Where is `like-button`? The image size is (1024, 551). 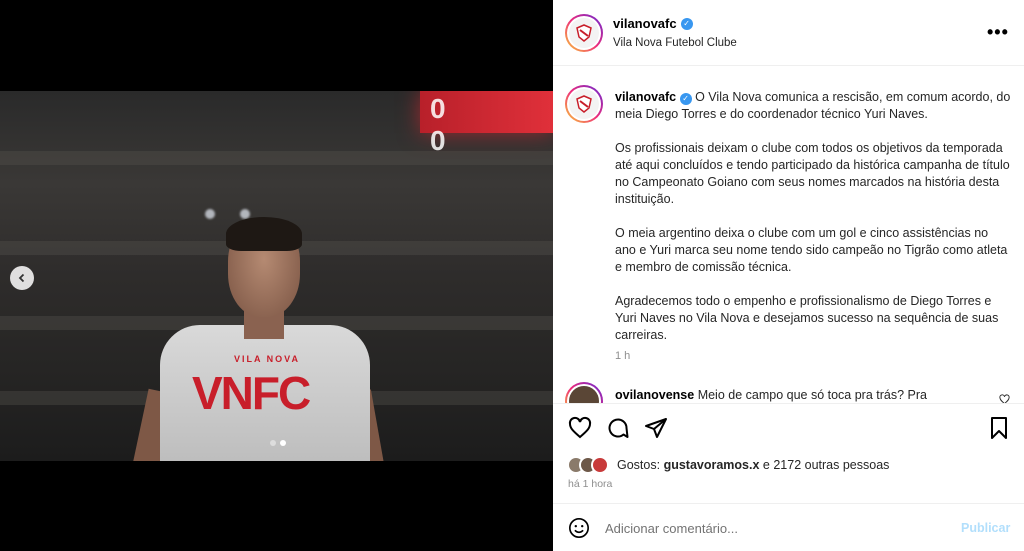
like-button is located at coordinates (580, 428).